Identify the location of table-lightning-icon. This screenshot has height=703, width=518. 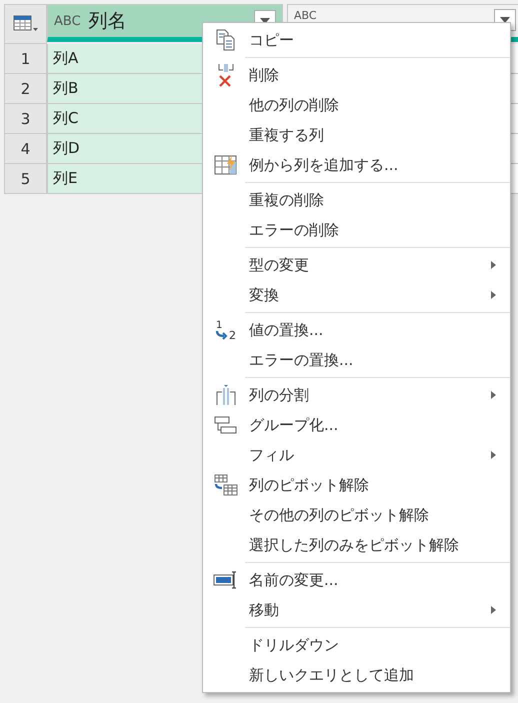
(226, 165).